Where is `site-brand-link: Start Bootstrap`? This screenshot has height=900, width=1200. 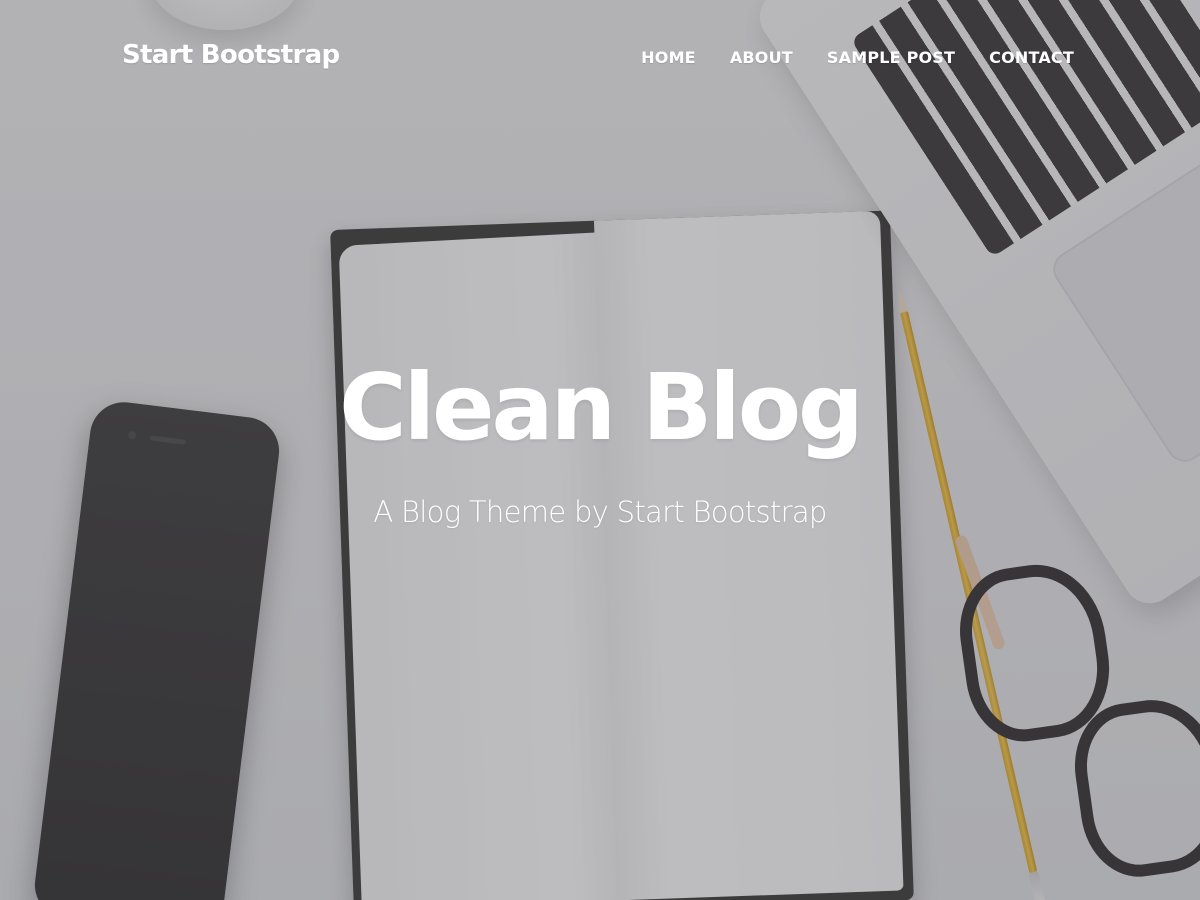 site-brand-link: Start Bootstrap is located at coordinates (231, 55).